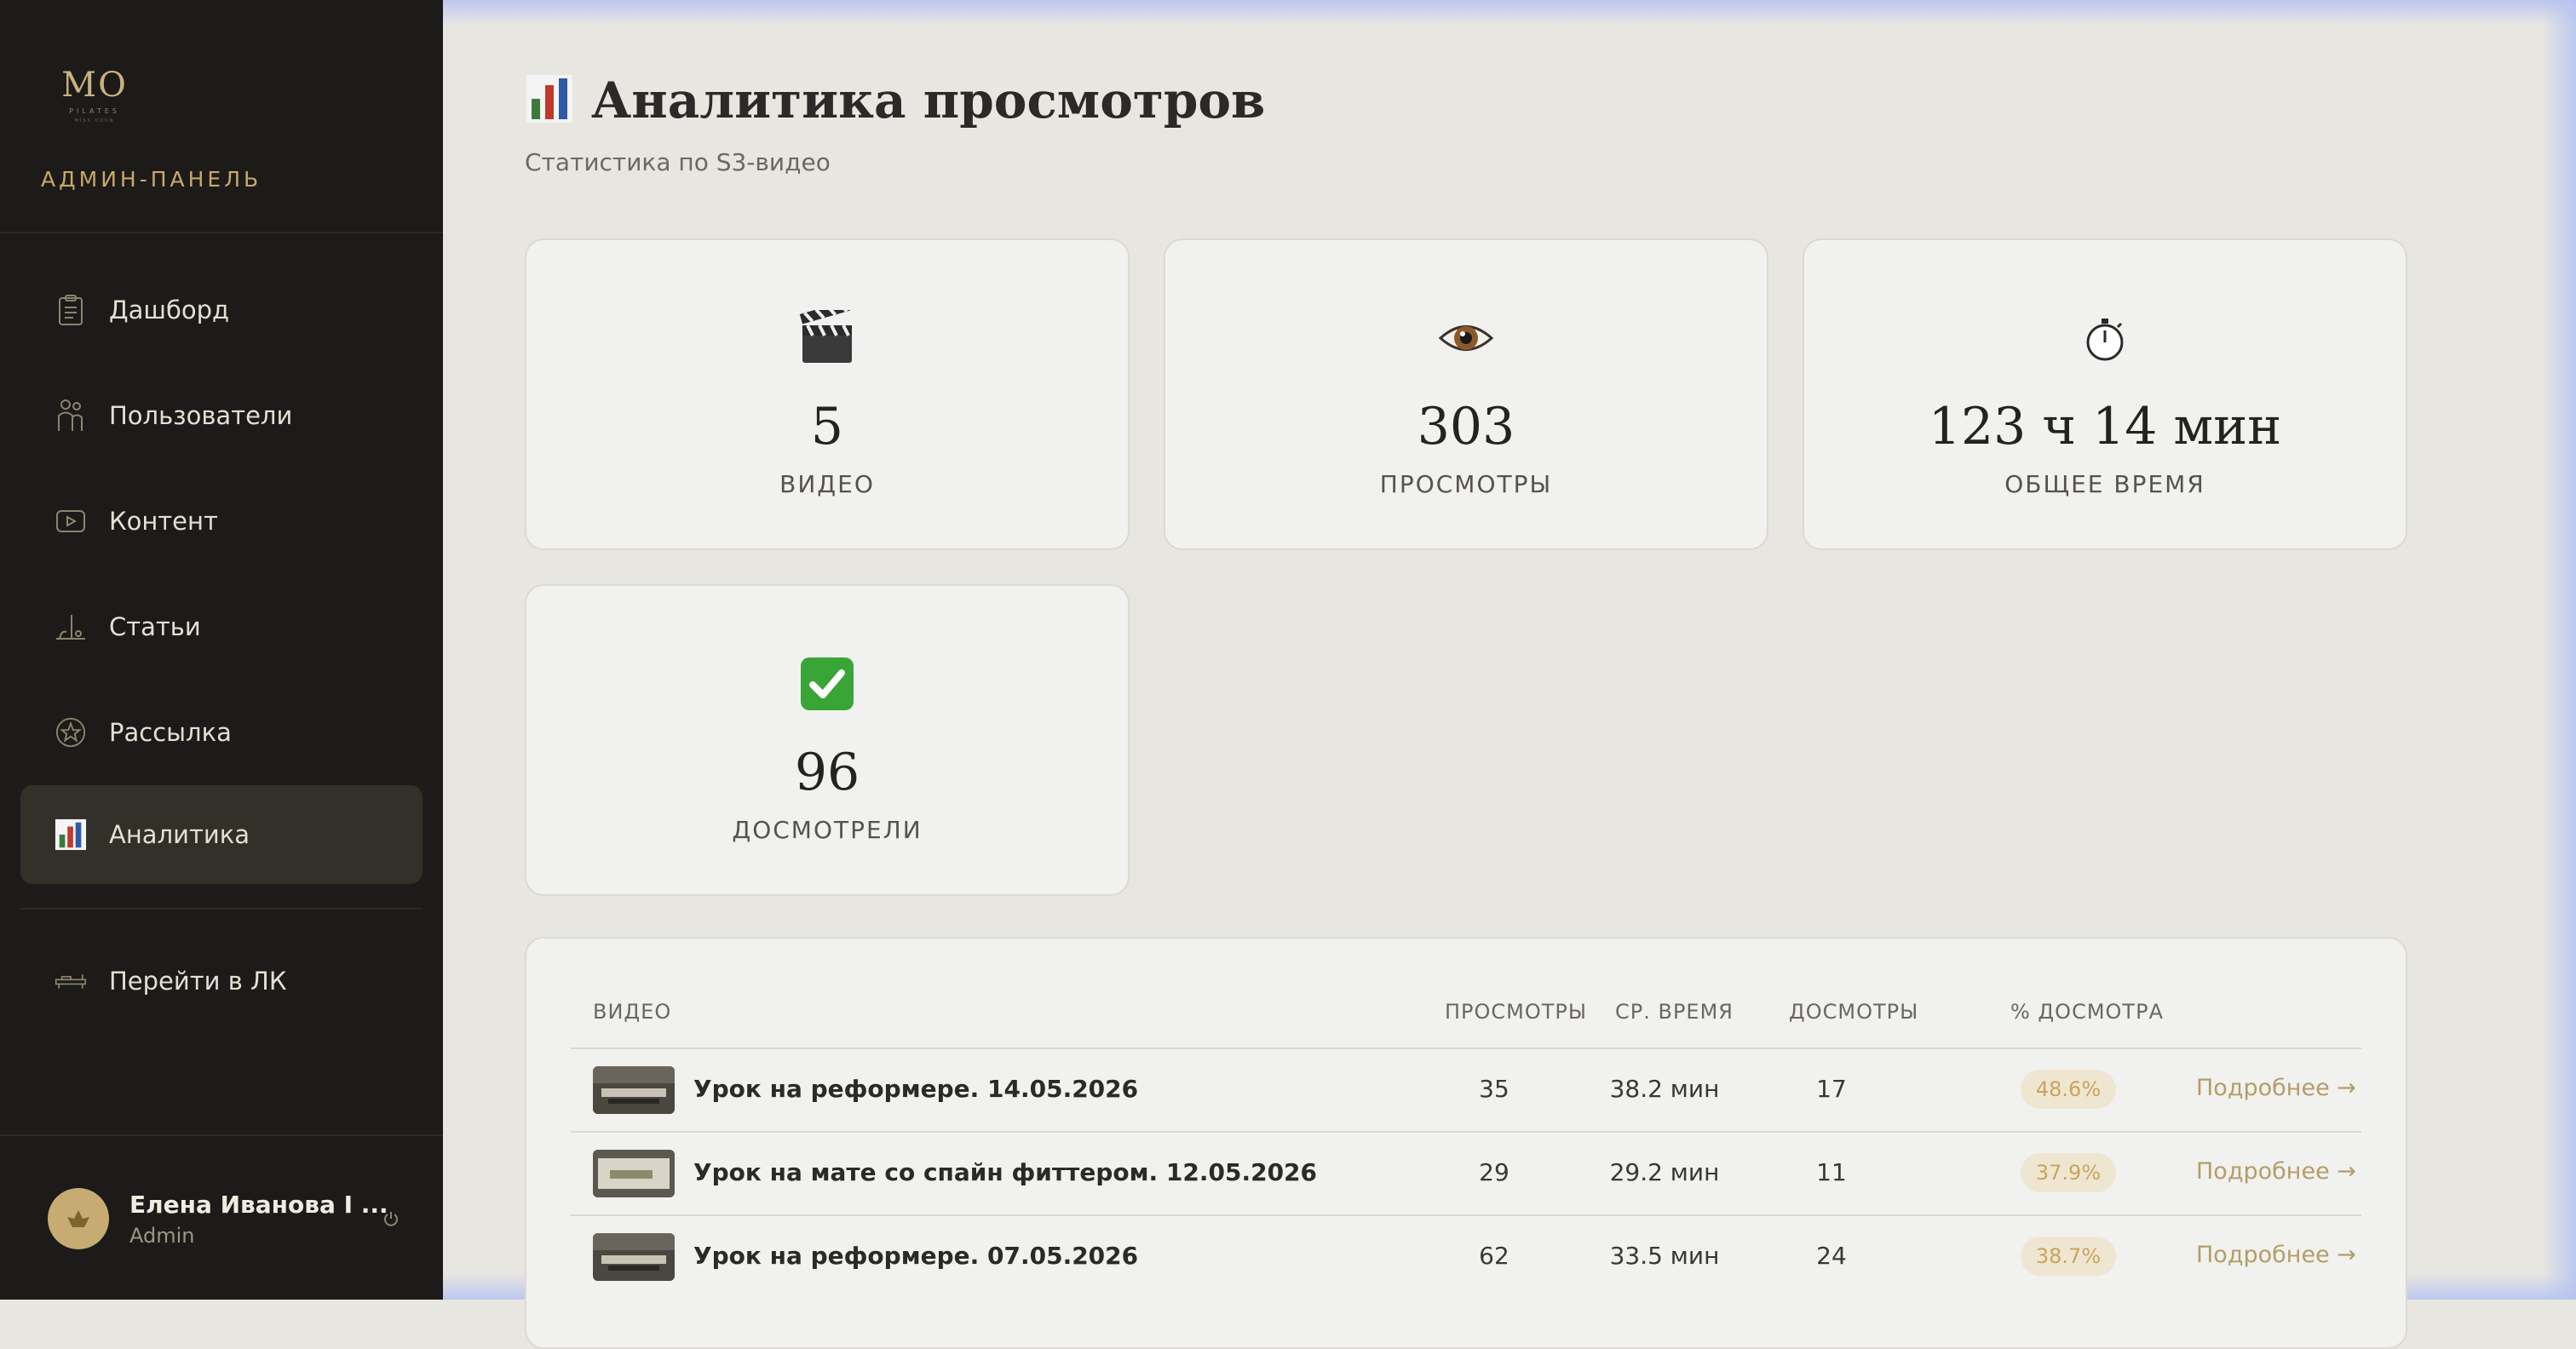 The height and width of the screenshot is (1349, 2576). Describe the element at coordinates (94, 111) in the screenshot. I see `logo-subtitle: PILATES` at that location.